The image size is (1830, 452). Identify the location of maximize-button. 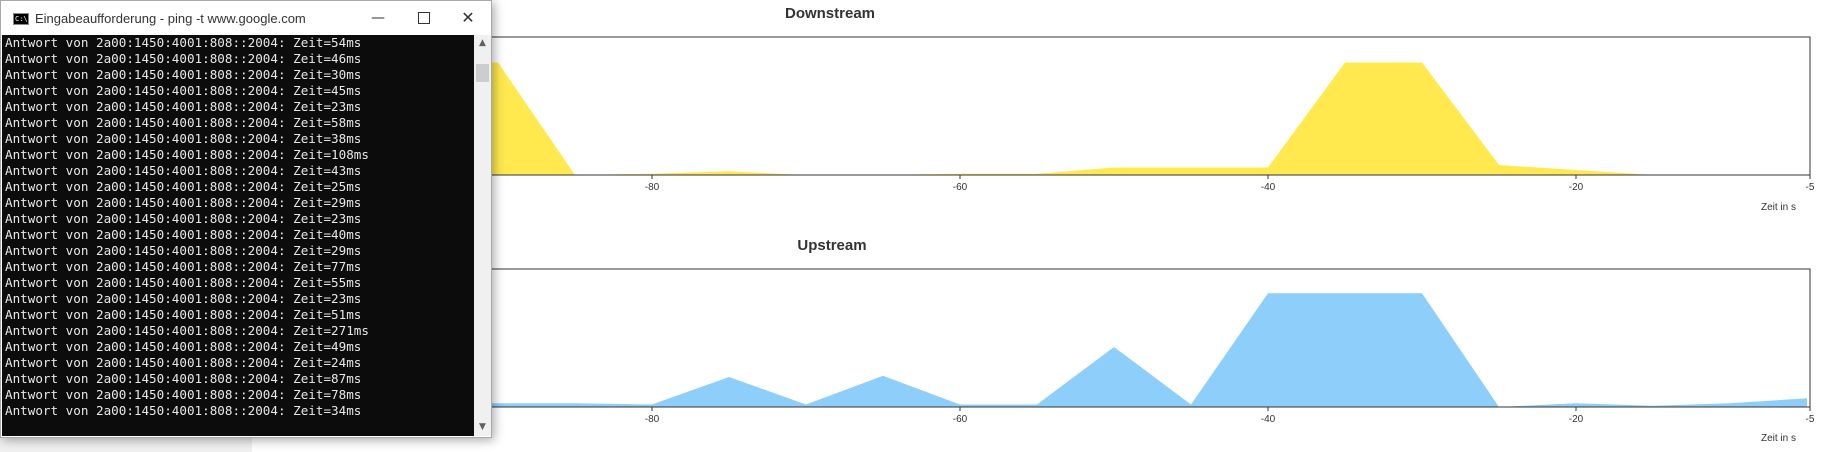
(424, 18).